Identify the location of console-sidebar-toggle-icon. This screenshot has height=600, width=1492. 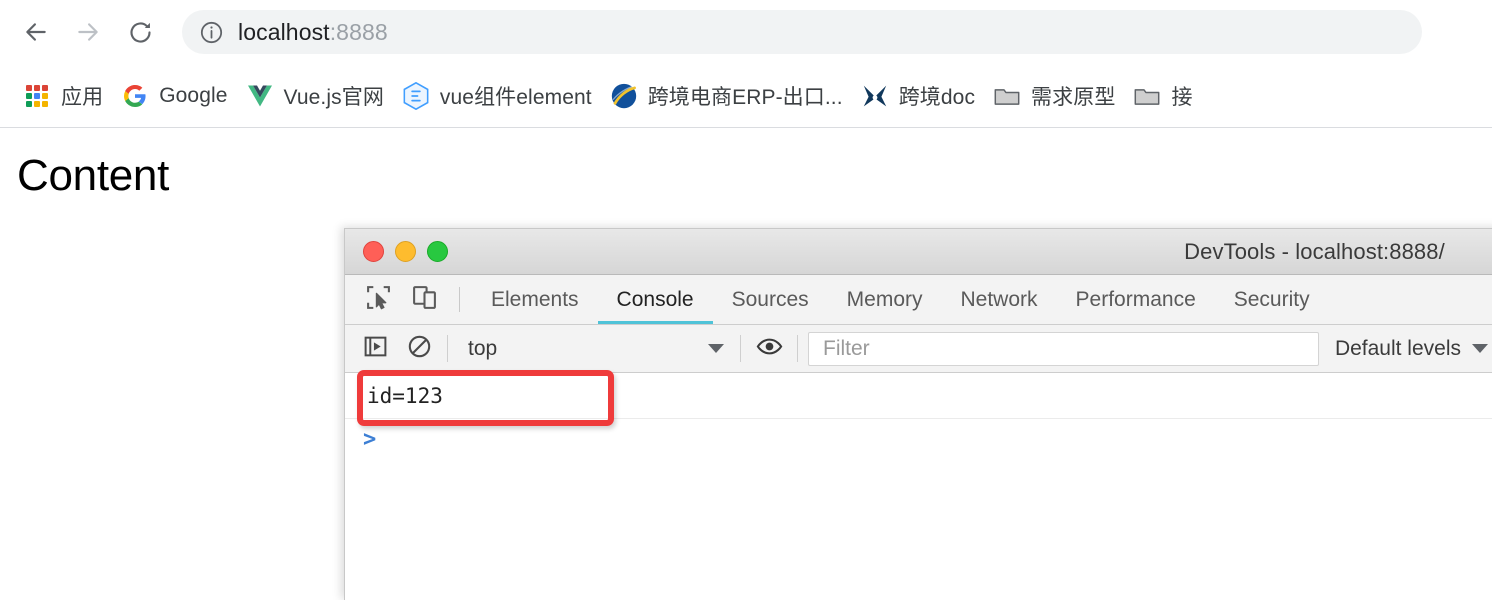
(375, 349).